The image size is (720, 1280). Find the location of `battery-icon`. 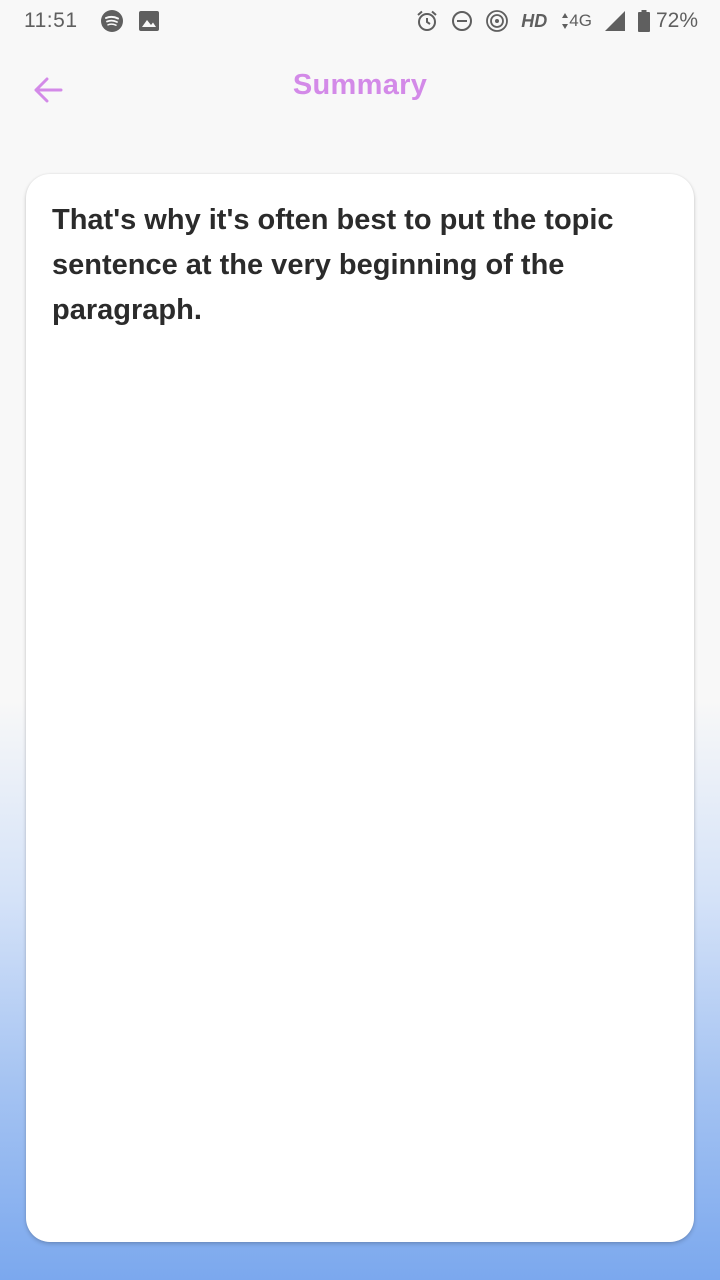

battery-icon is located at coordinates (643, 21).